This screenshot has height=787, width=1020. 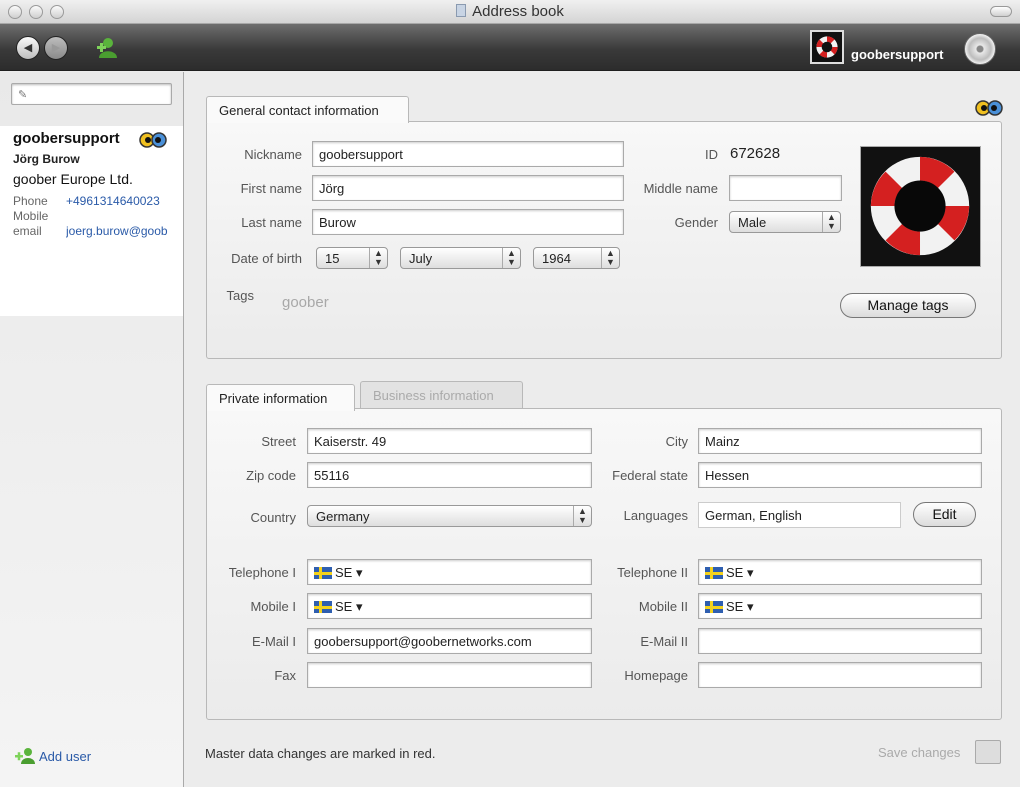 I want to click on gender-select: Male ▲ ▼, so click(x=785, y=222).